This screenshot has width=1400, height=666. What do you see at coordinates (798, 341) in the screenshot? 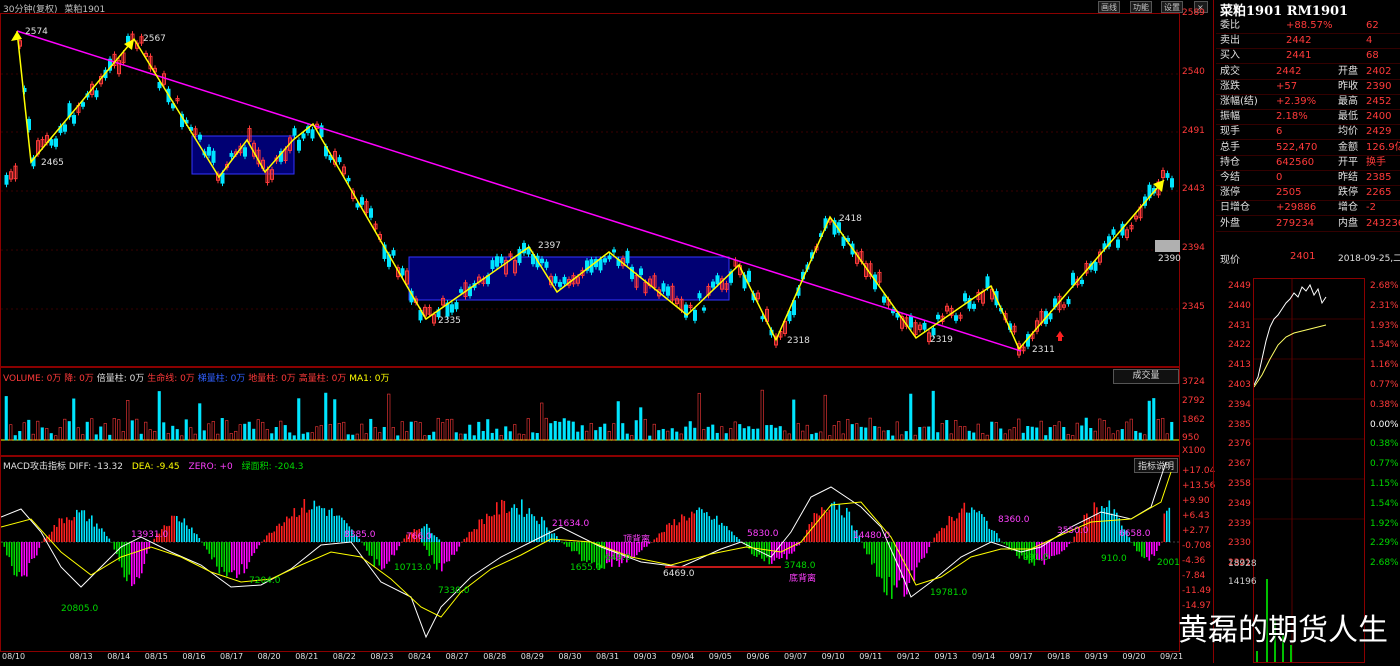
I see `swing-low-3: 2318` at bounding box center [798, 341].